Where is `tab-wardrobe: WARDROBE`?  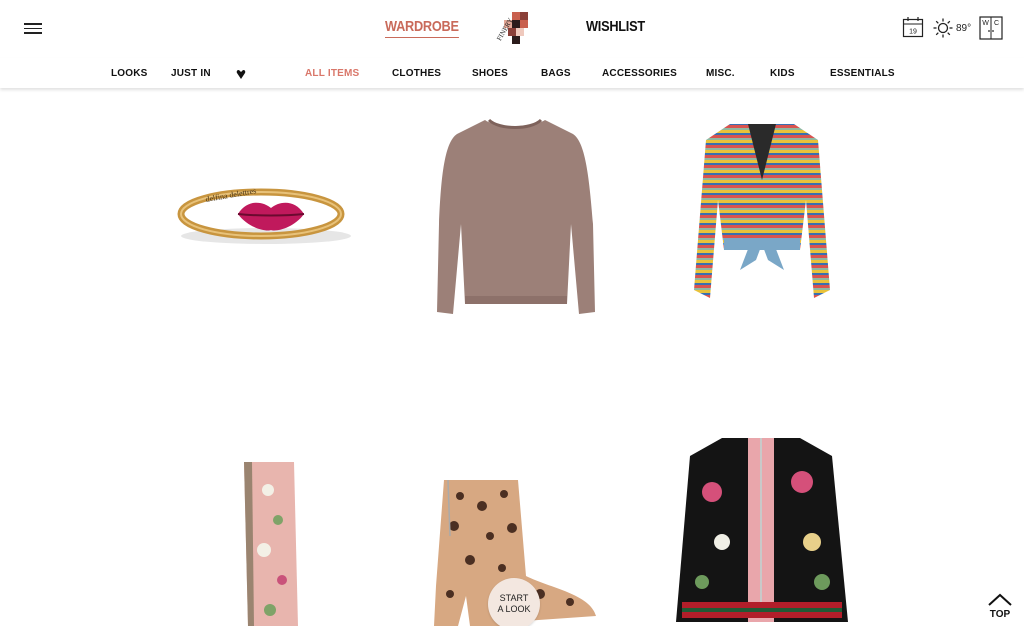
tab-wardrobe: WARDROBE is located at coordinates (422, 28).